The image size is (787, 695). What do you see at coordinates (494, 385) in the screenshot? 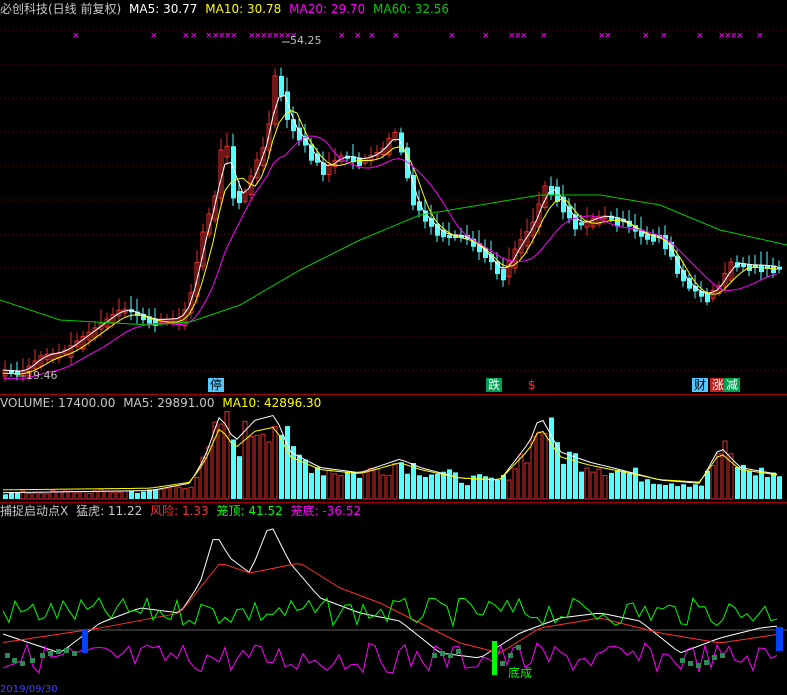
I see `fall-tag: 跌` at bounding box center [494, 385].